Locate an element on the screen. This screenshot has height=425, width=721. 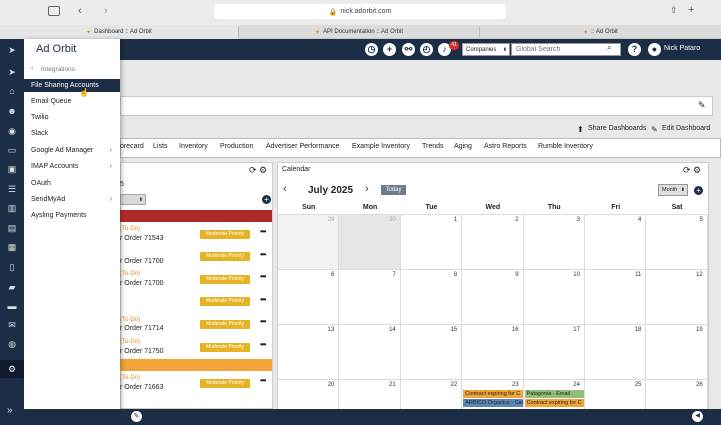
clock-icon: ◷ is located at coordinates (371, 49).